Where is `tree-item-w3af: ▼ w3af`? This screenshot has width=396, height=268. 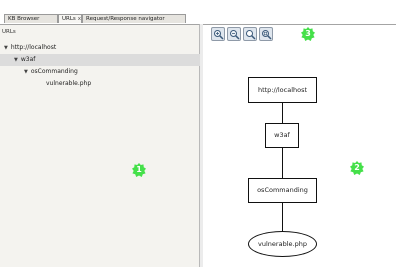 tree-item-w3af: ▼ w3af is located at coordinates (100, 60).